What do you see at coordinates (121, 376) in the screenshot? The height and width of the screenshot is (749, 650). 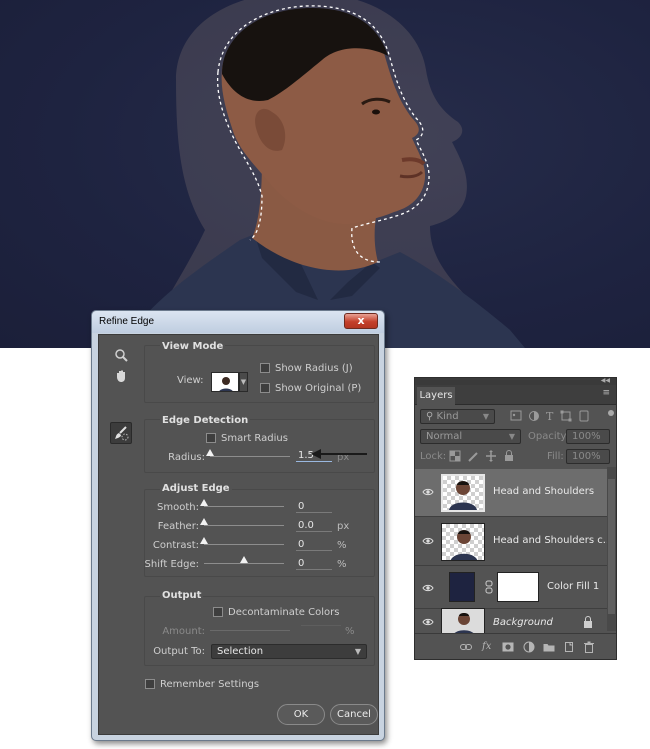 I see `hand-tool-icon` at bounding box center [121, 376].